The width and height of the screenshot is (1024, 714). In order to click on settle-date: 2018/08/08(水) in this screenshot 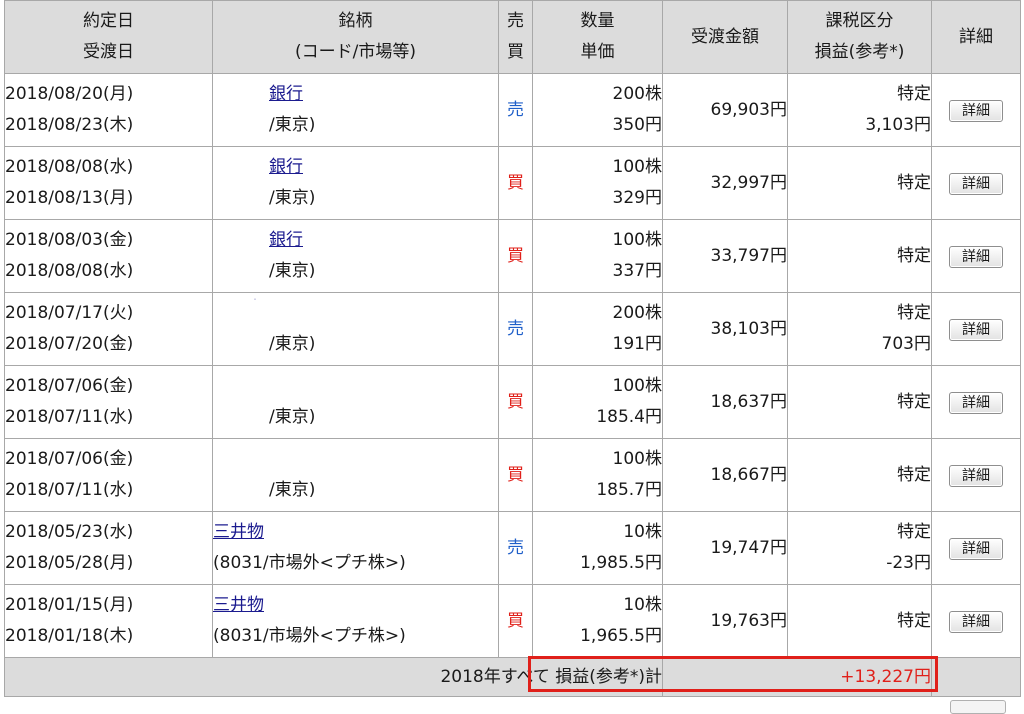, I will do `click(69, 271)`.